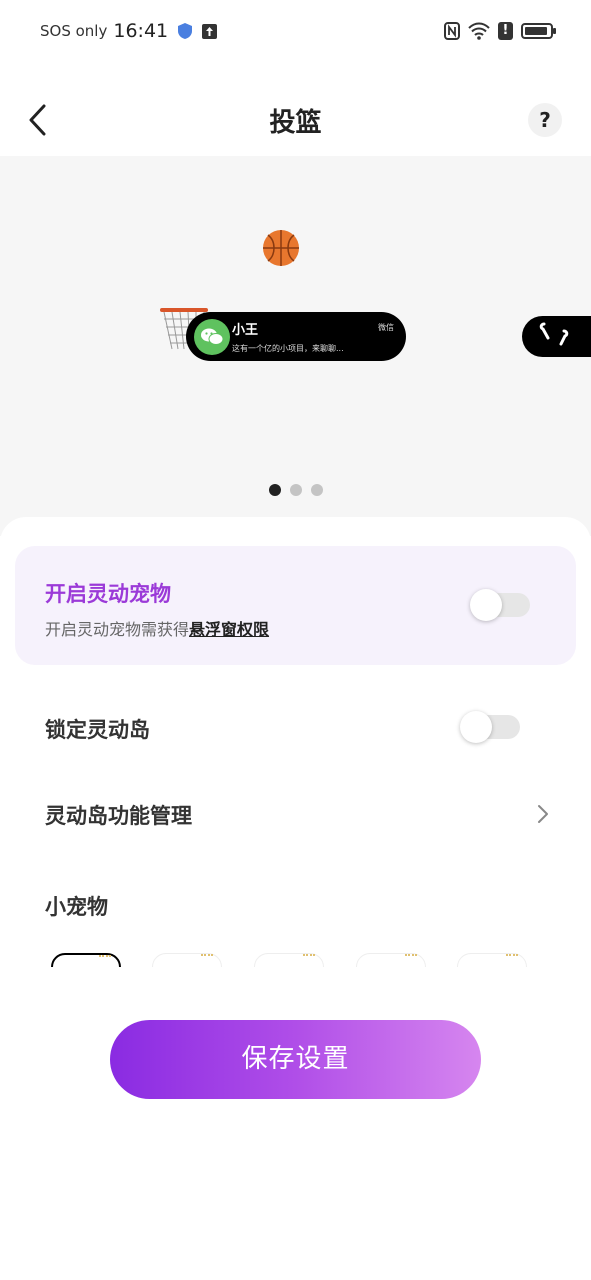 The height and width of the screenshot is (1280, 591). I want to click on upload-icon, so click(210, 31).